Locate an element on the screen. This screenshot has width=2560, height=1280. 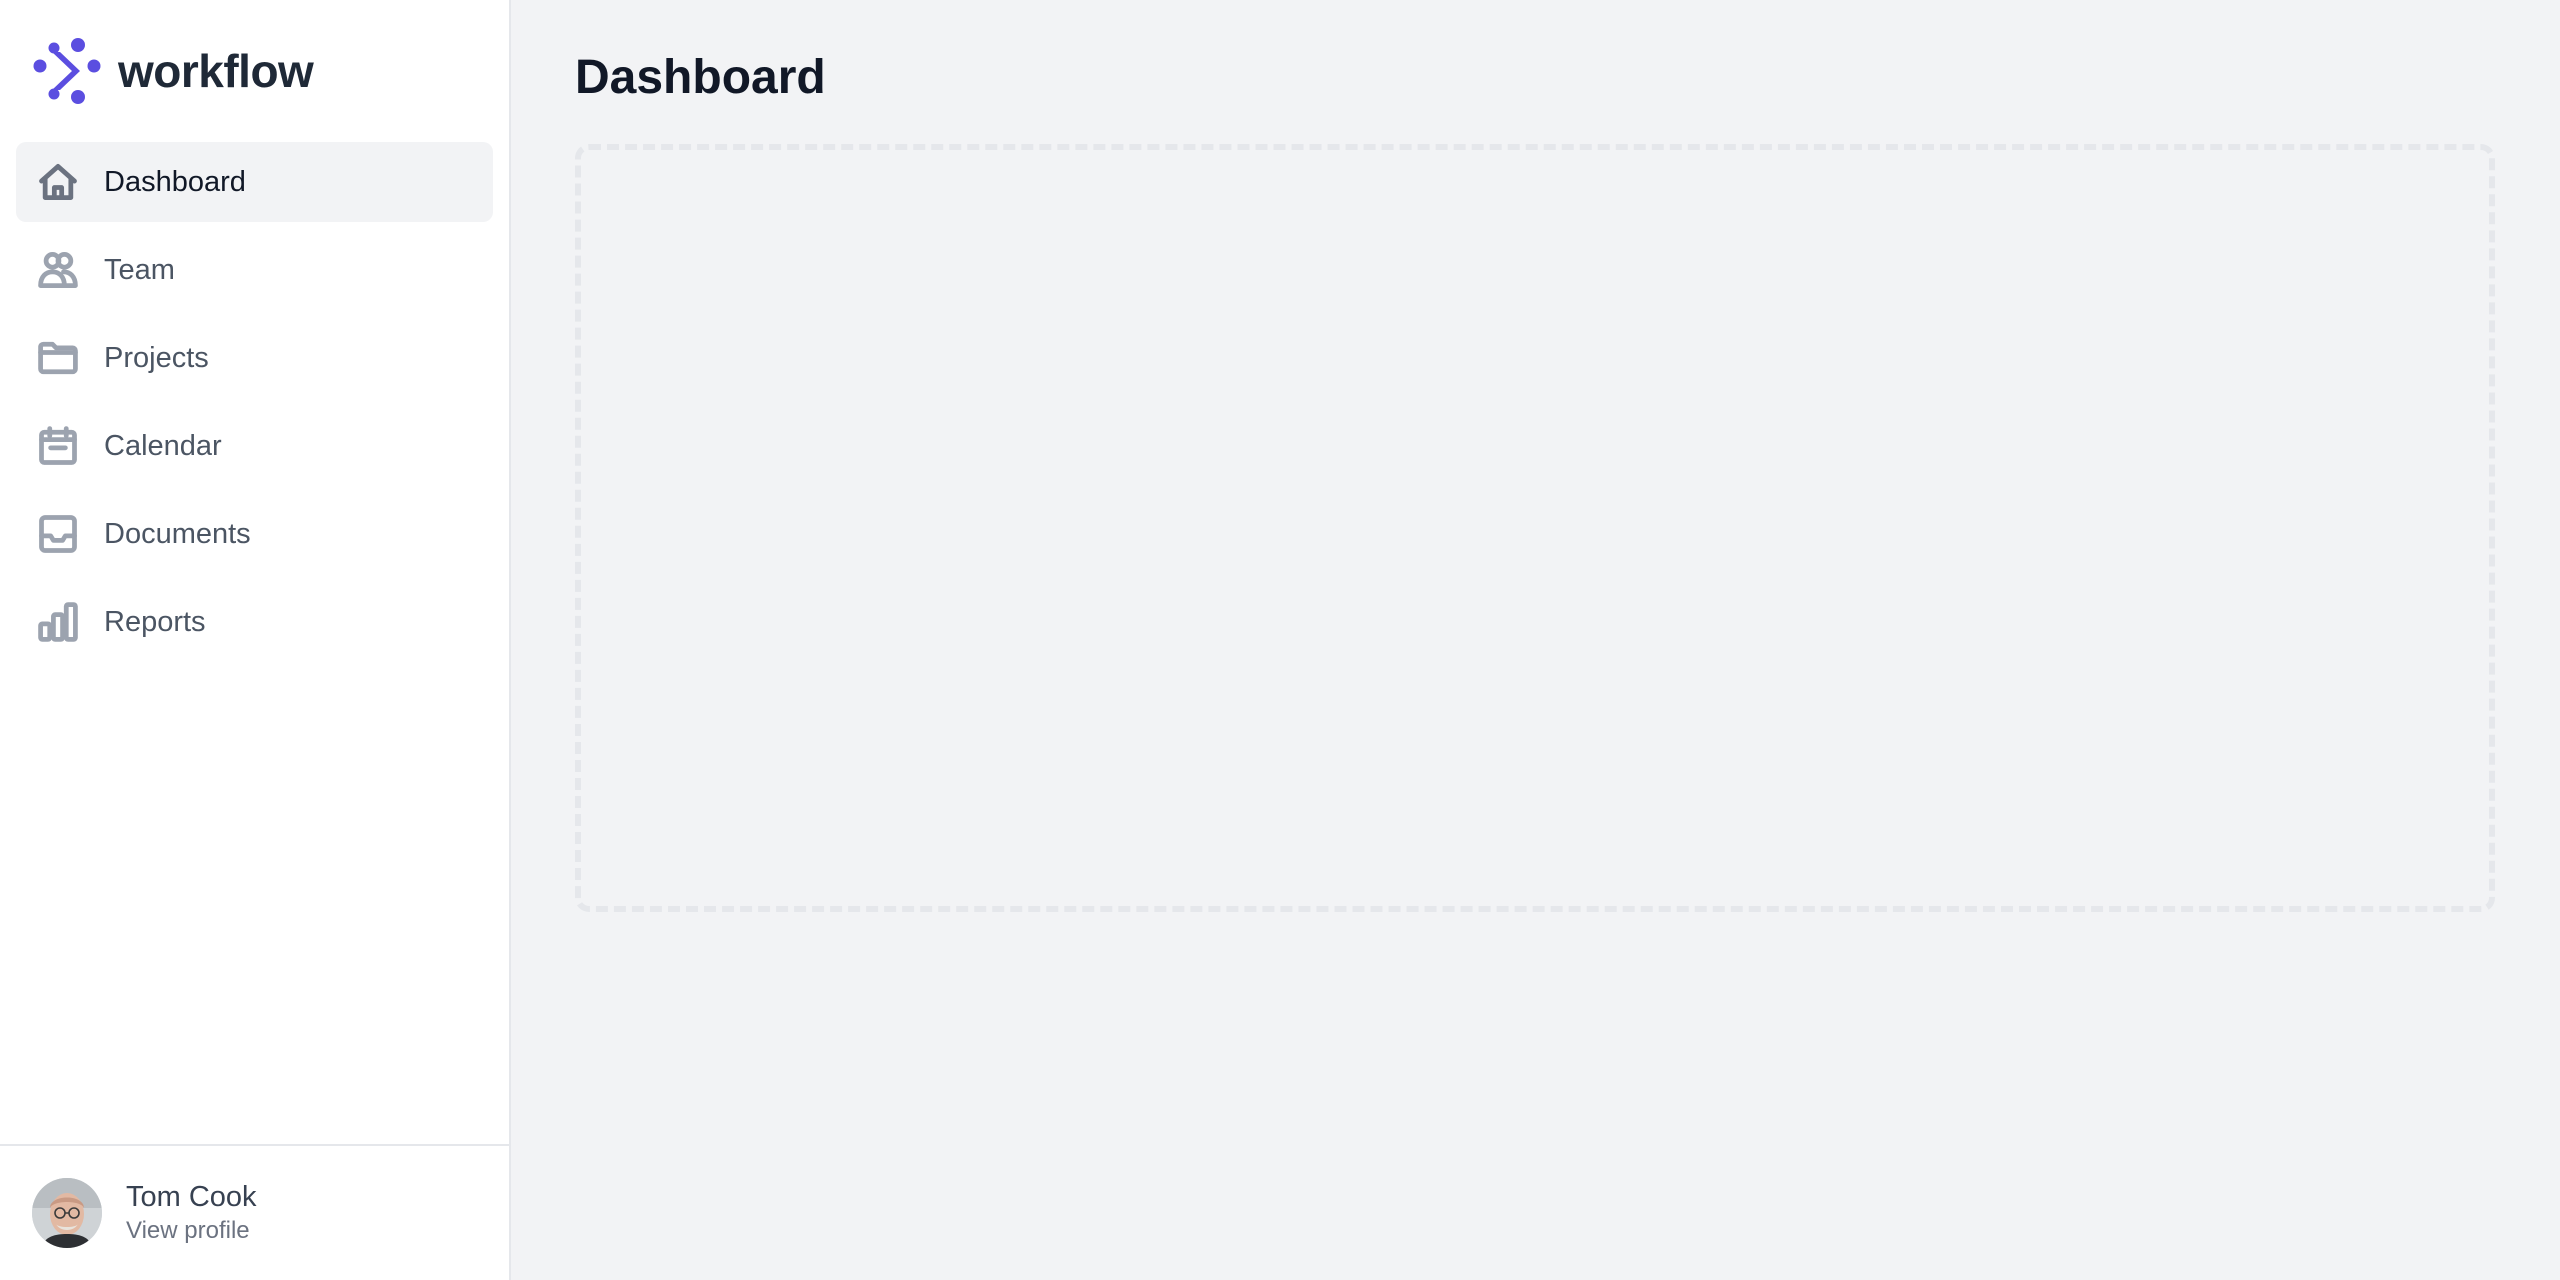
sidebar-item-calendar: Calendar is located at coordinates (254, 446).